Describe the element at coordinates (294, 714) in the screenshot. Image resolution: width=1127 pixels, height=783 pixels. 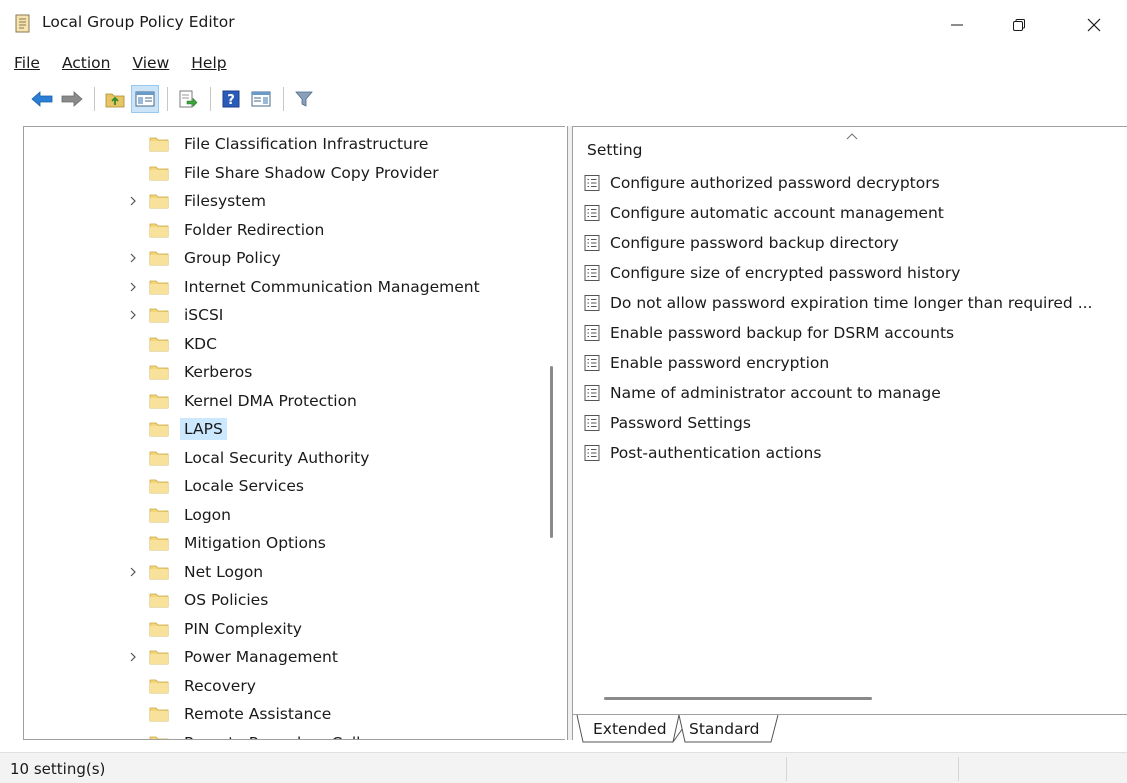
I see `tree-item: Remote Assistance` at that location.